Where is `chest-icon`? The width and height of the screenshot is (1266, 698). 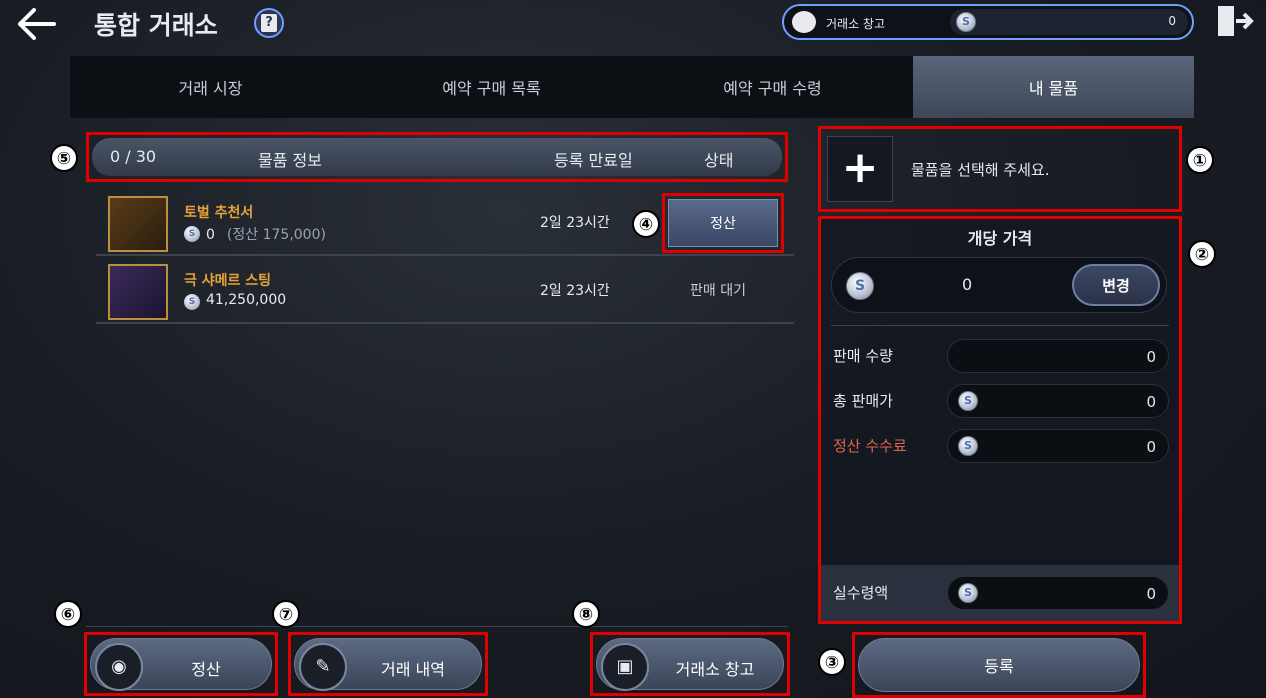
chest-icon is located at coordinates (804, 22).